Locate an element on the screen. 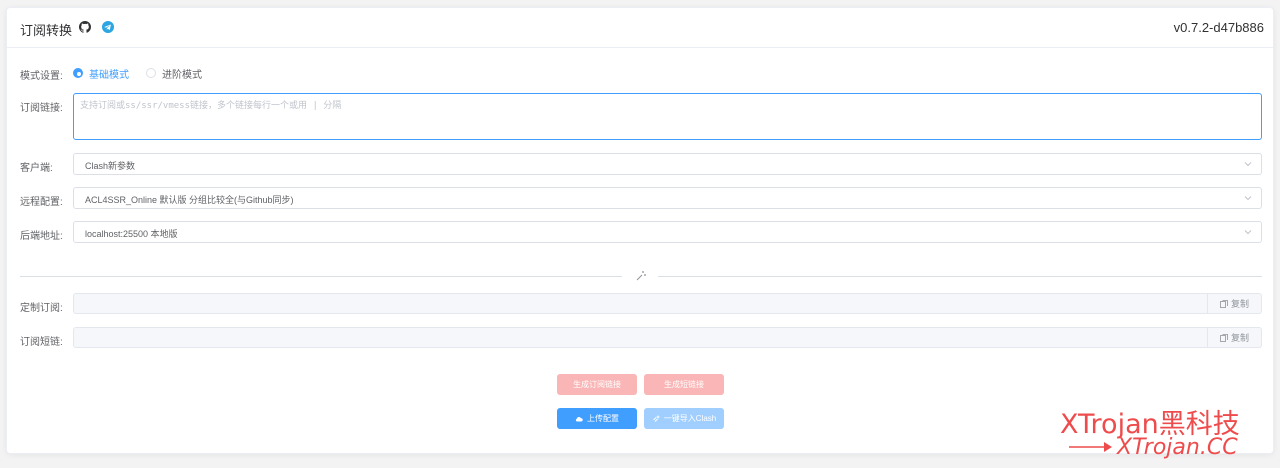 The width and height of the screenshot is (1280, 468). subscription-textarea is located at coordinates (667, 116).